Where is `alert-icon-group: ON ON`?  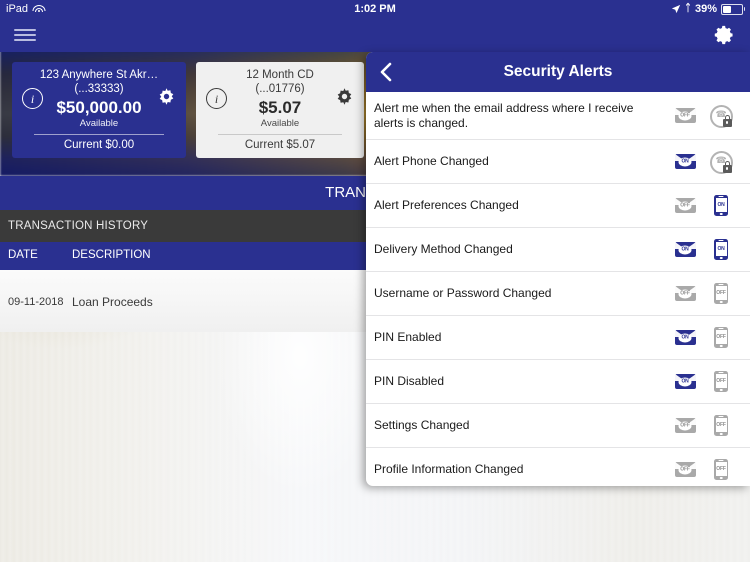 alert-icon-group: ON ON is located at coordinates (708, 250).